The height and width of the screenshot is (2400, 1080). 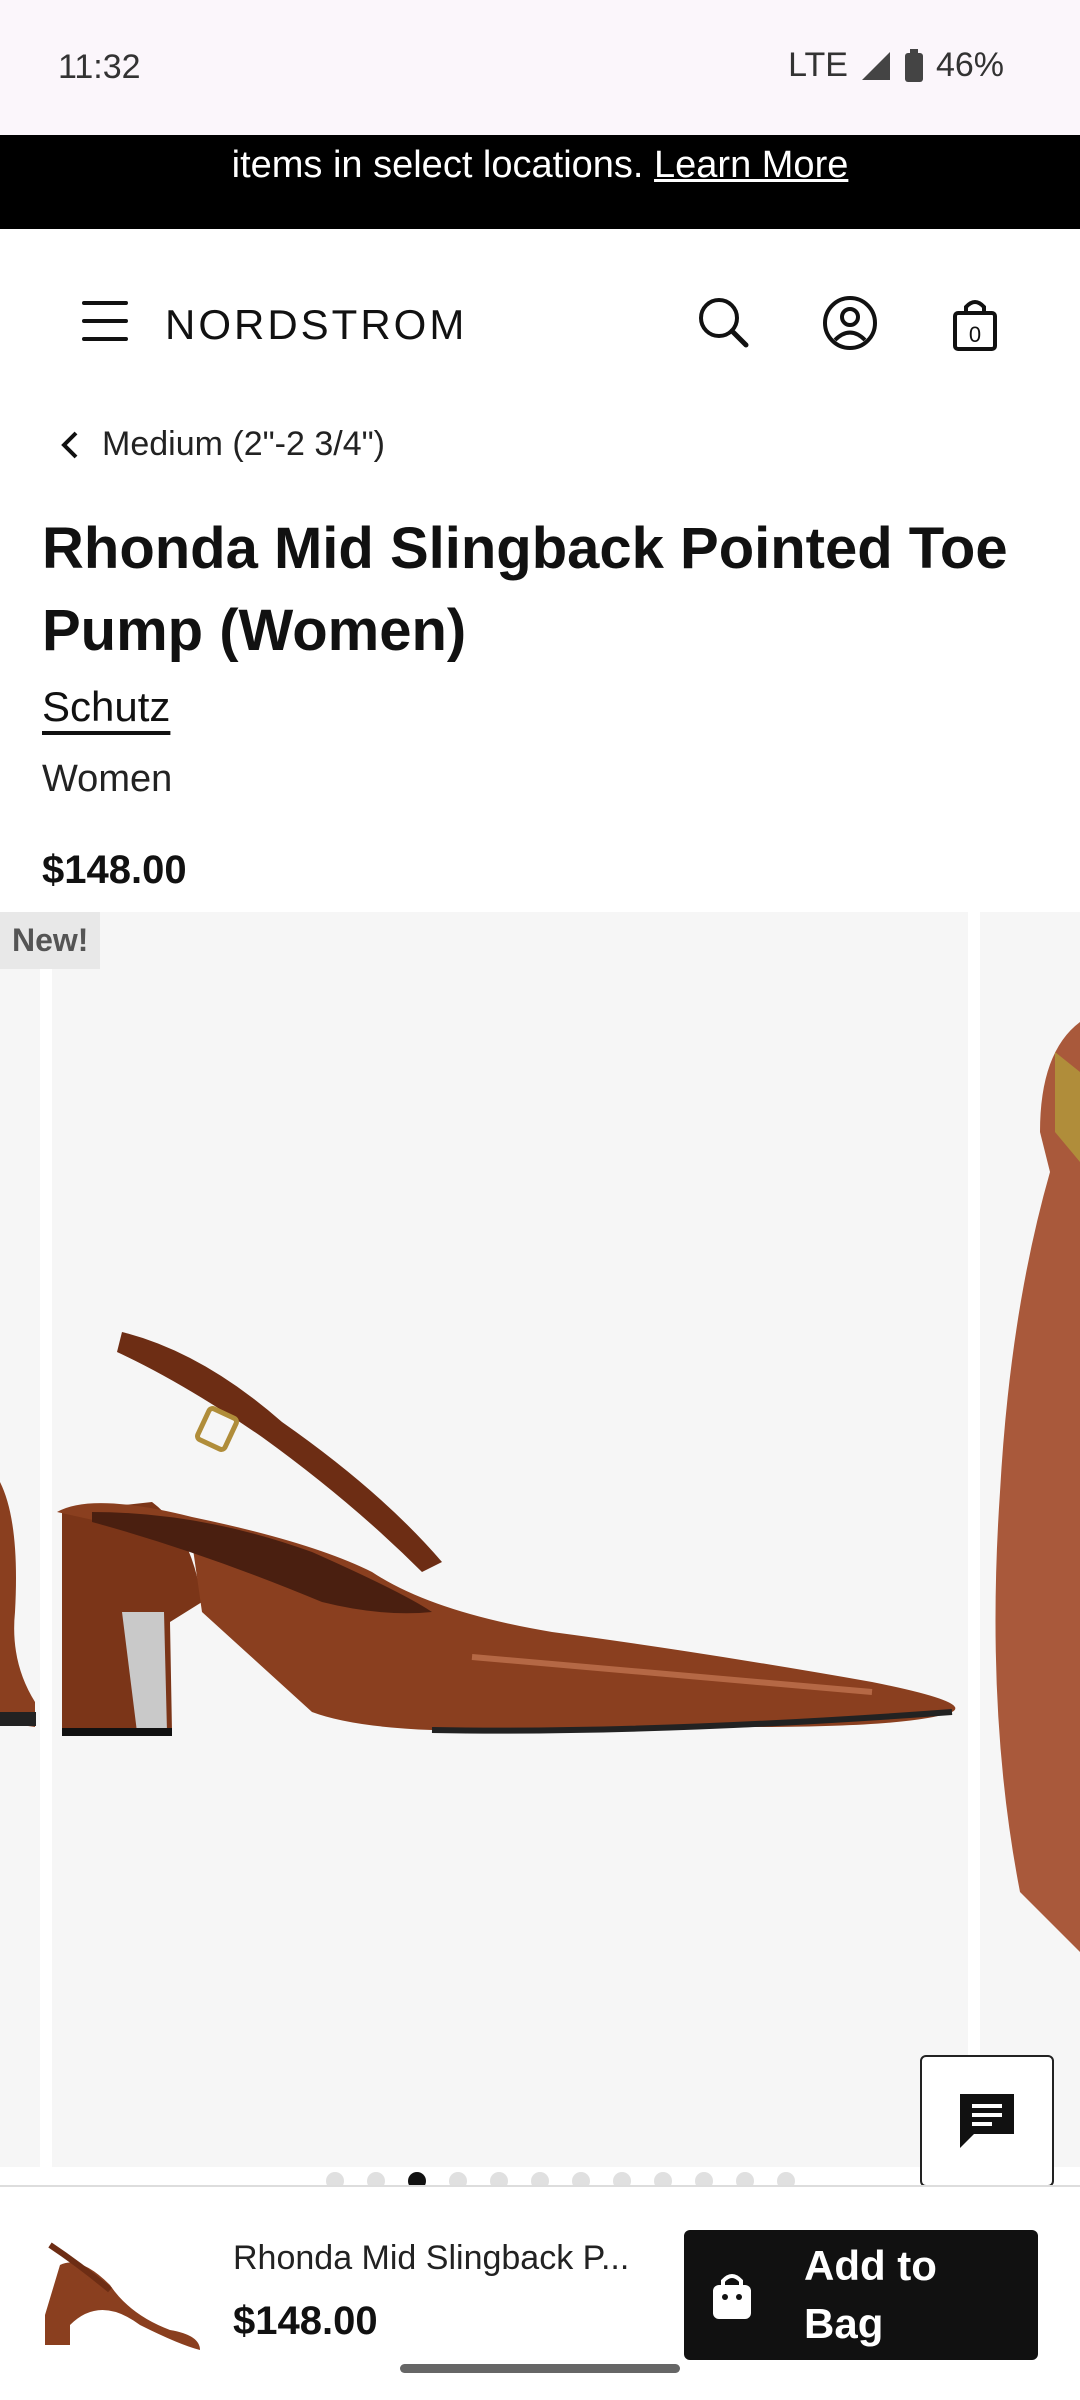 I want to click on signal-icon, so click(x=875, y=65).